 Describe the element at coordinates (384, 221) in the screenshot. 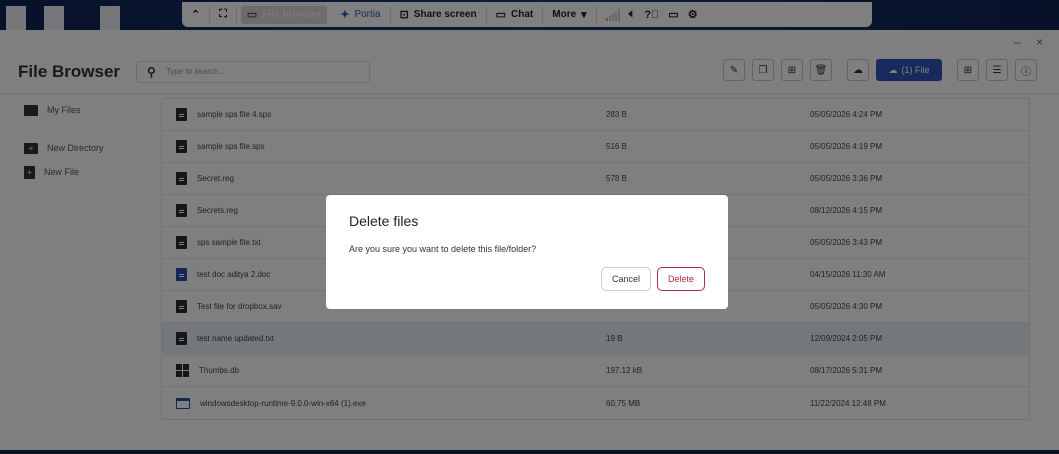

I see `dialog-title: Delete files` at that location.